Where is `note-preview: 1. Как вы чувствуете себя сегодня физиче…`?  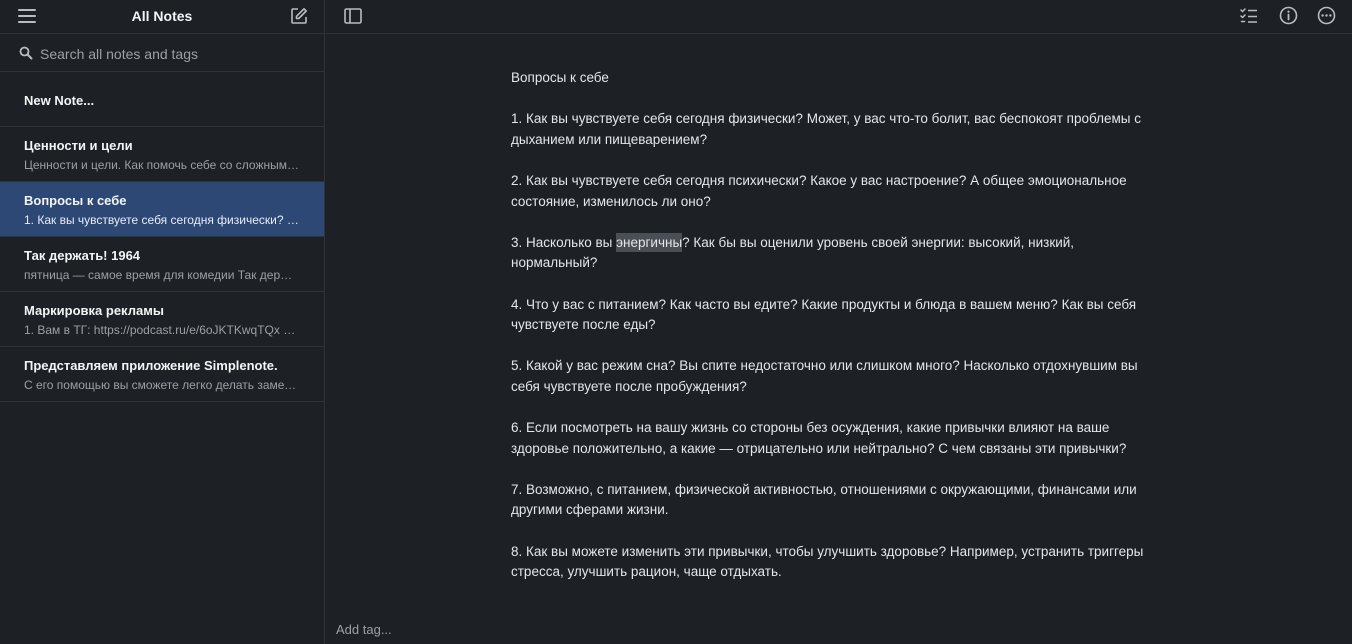 note-preview: 1. Как вы чувствуете себя сегодня физиче… is located at coordinates (162, 220).